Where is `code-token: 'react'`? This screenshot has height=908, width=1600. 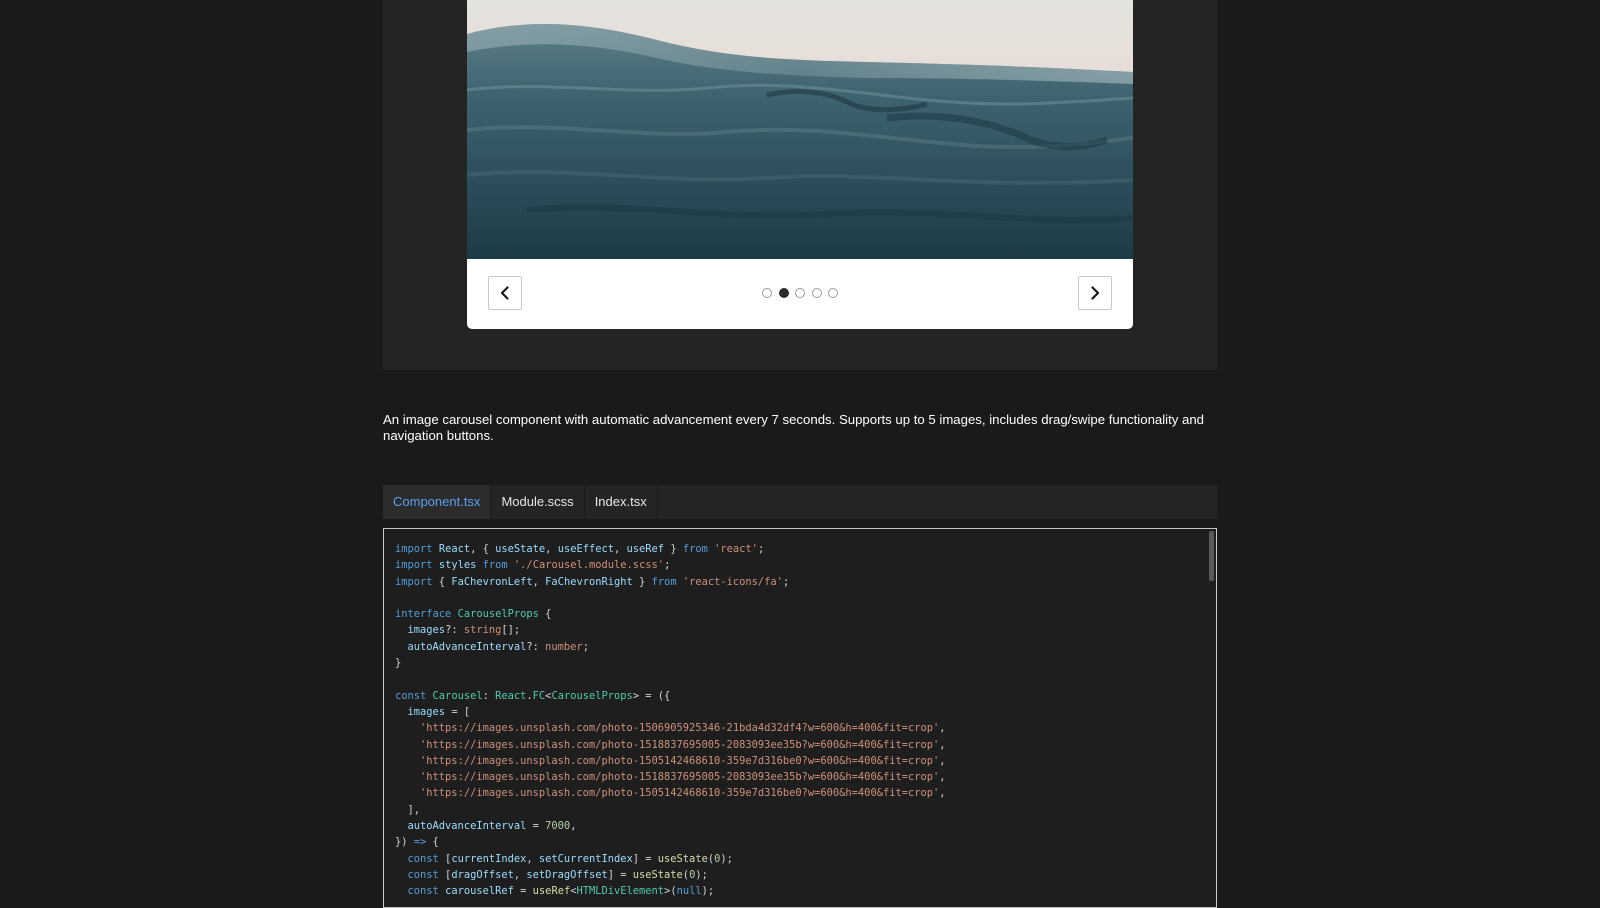
code-token: 'react' is located at coordinates (736, 549).